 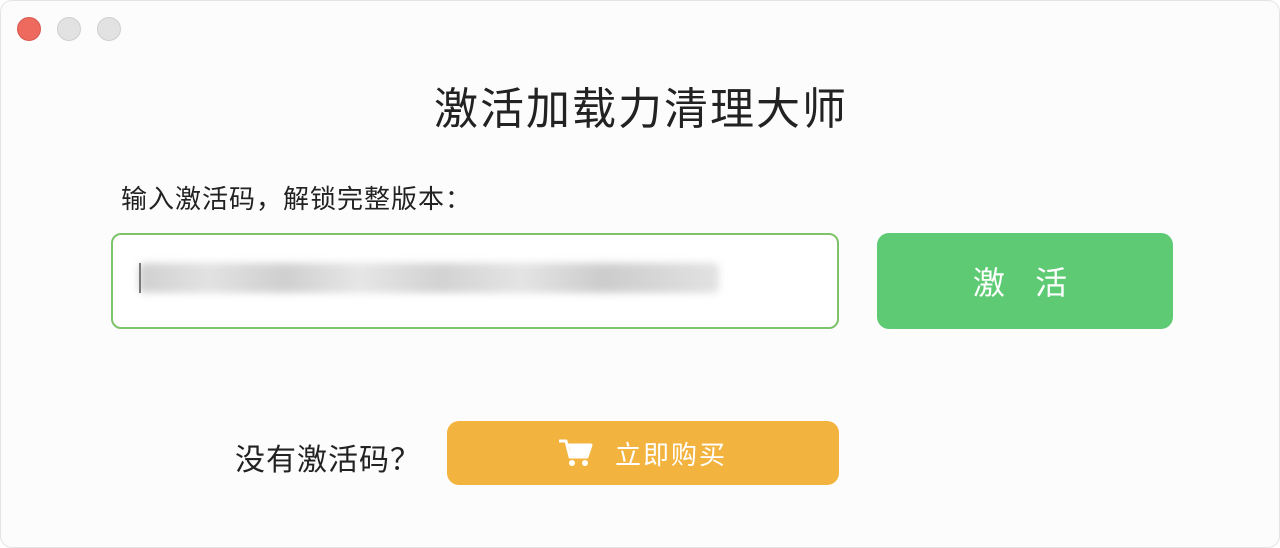 I want to click on buy-now-label: 立即购买, so click(x=670, y=455).